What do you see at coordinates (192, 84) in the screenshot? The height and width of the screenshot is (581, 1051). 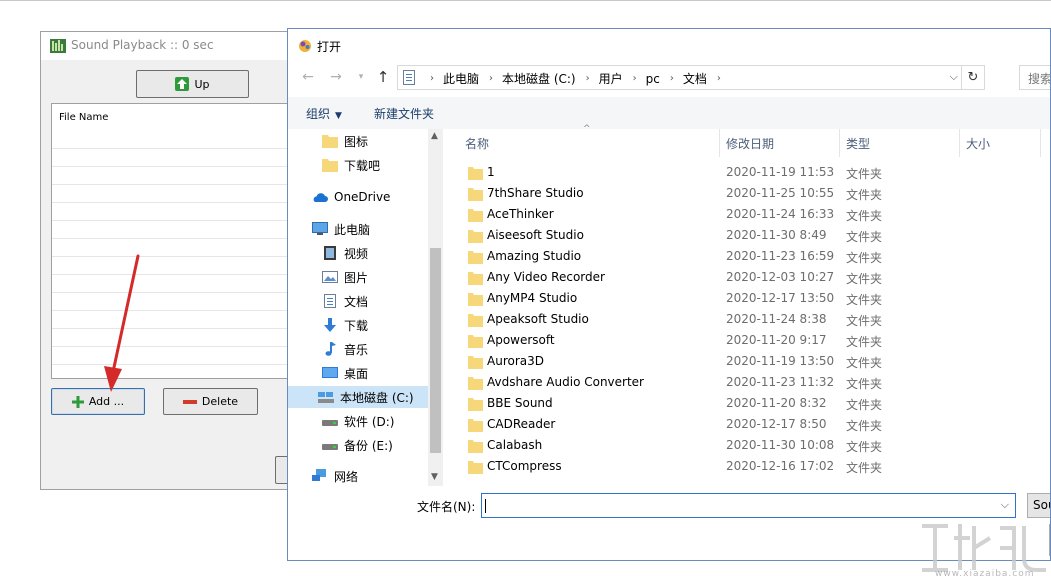 I see `up-button: Up` at bounding box center [192, 84].